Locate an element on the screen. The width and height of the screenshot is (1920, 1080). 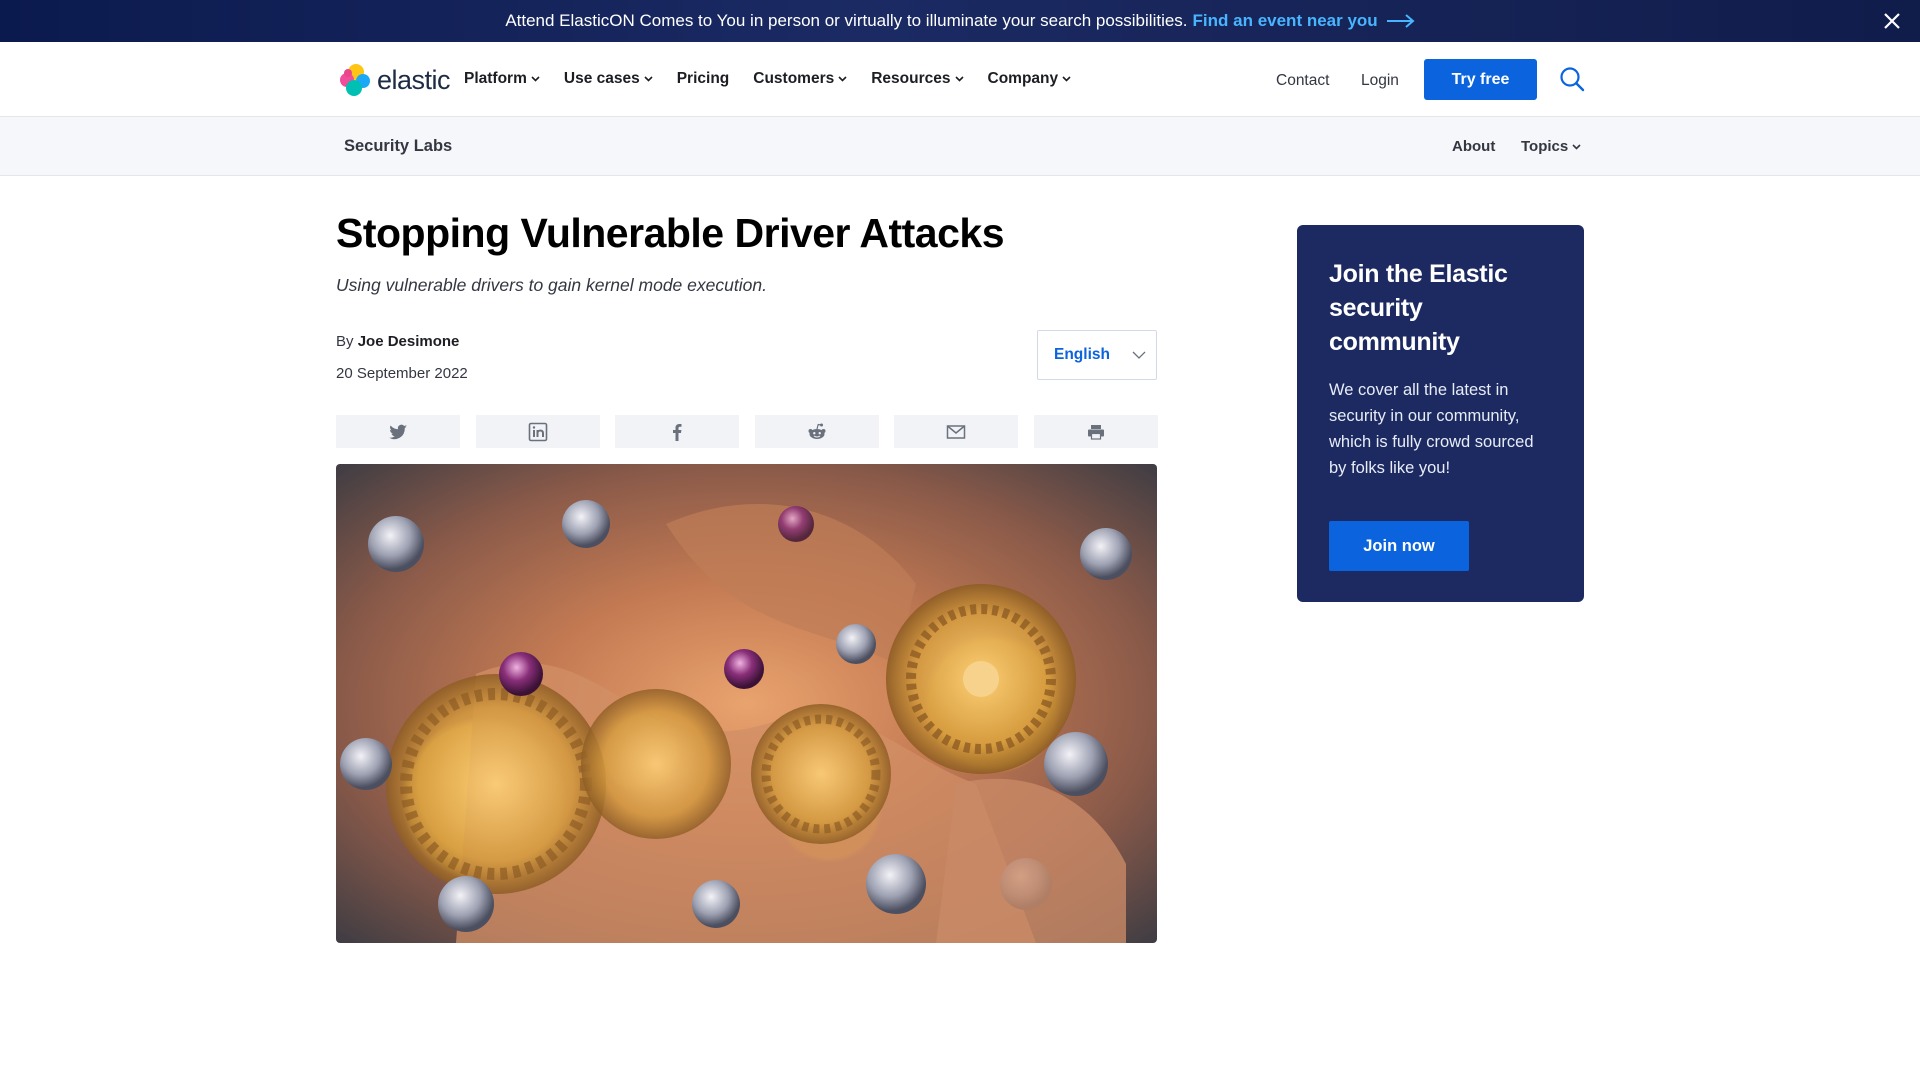
arrow-right-icon is located at coordinates (1400, 21).